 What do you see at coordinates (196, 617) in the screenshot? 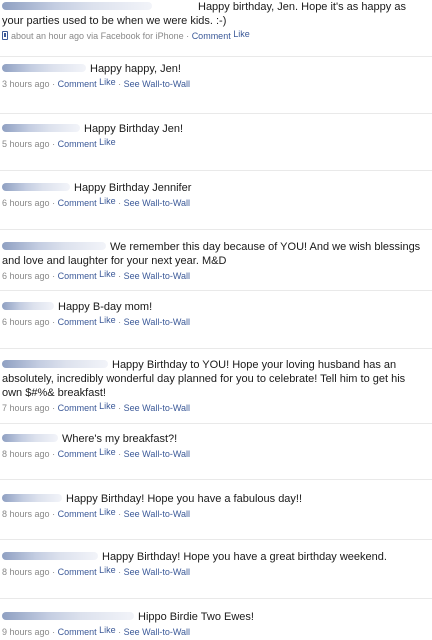
I see `post-message: Hippo Birdie Two Ewes!` at bounding box center [196, 617].